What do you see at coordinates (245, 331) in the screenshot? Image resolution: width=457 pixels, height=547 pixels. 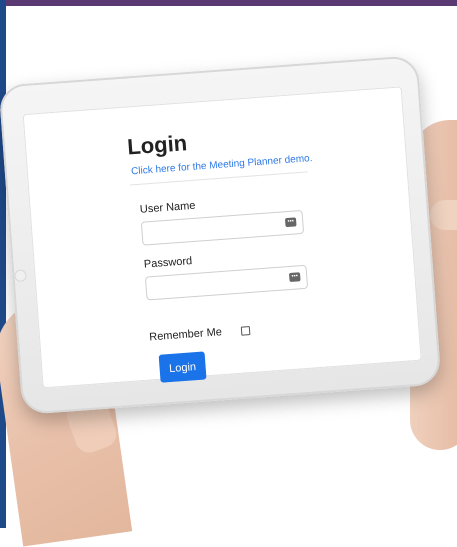 I see `remember-me-checkbox` at bounding box center [245, 331].